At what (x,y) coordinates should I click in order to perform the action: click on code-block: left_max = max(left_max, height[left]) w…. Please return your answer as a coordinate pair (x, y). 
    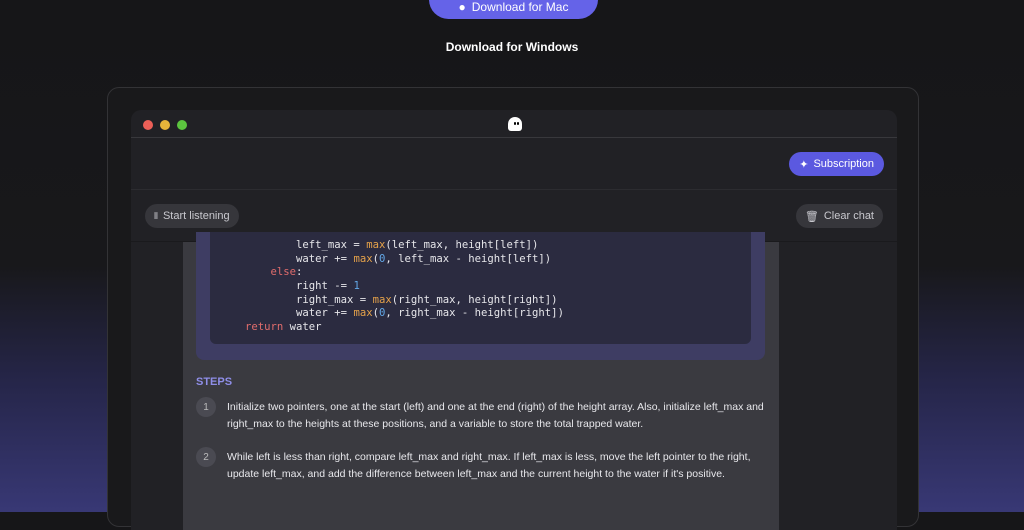
    Looking at the image, I should click on (480, 288).